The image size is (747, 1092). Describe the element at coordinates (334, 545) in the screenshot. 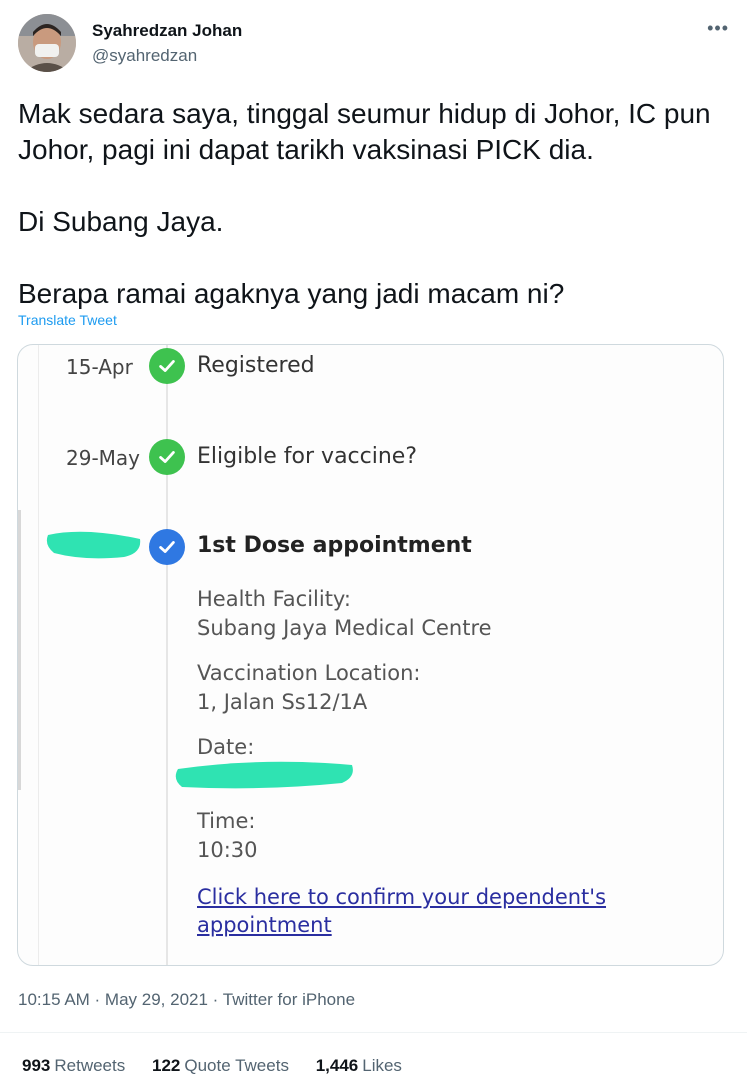

I see `step-label: 1st Dose appointment` at that location.